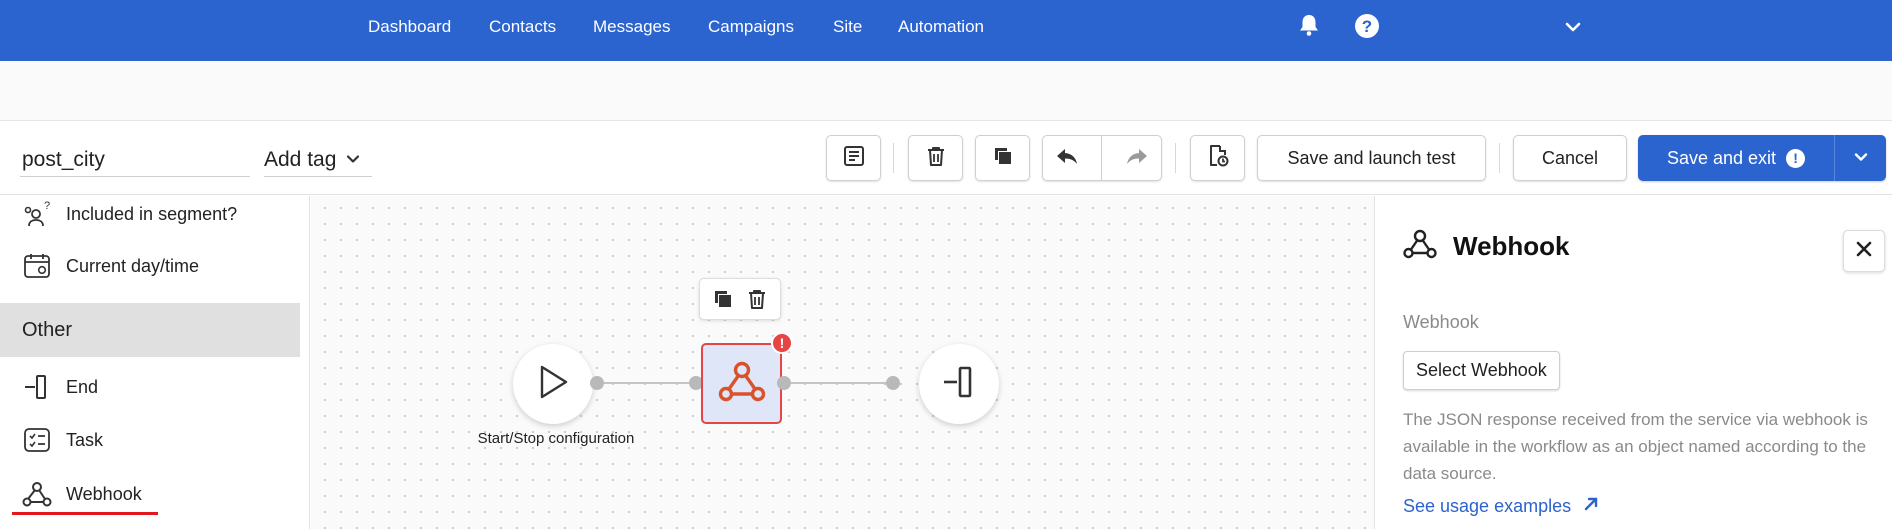  I want to click on palette-item-label: End, so click(82, 386).